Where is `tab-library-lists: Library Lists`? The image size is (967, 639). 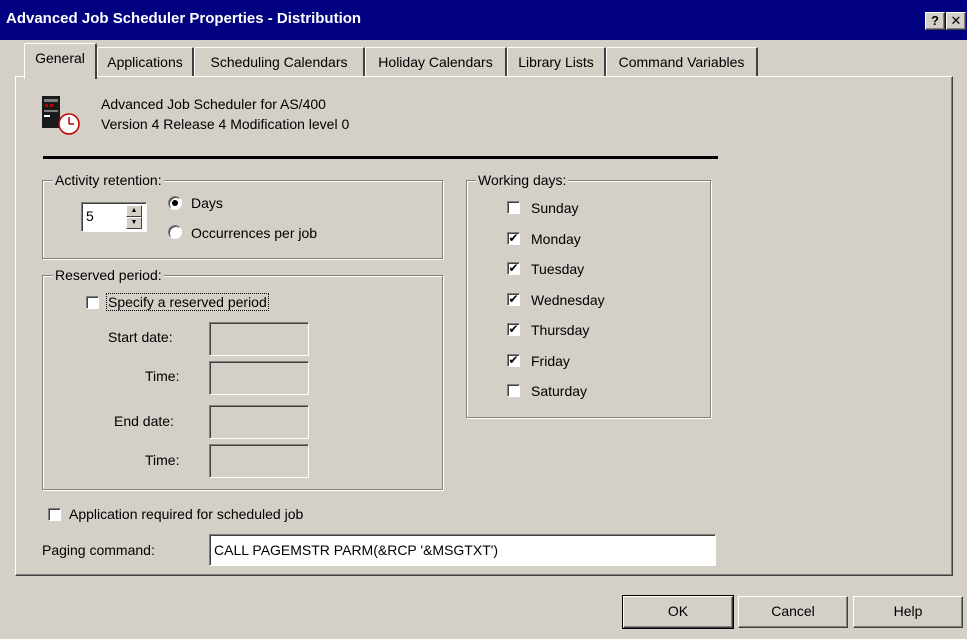 tab-library-lists: Library Lists is located at coordinates (556, 62).